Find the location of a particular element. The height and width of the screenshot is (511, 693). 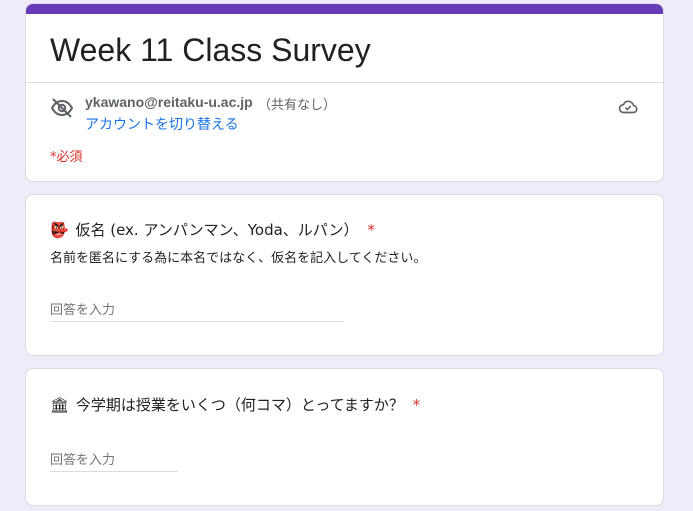

required-note: *必須 is located at coordinates (66, 157).